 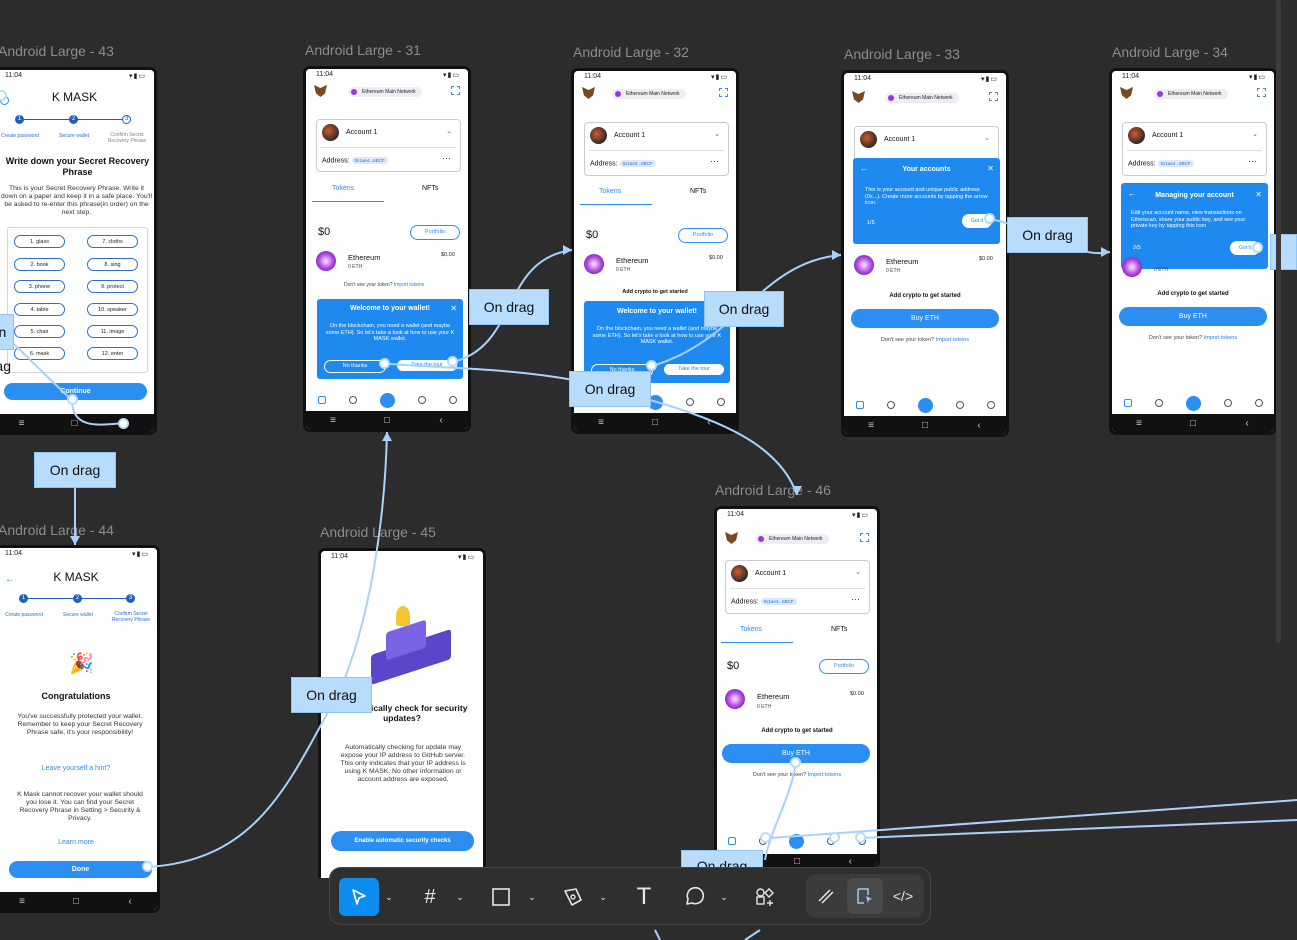 What do you see at coordinates (839, 629) in the screenshot?
I see `tab-nfts: NFTs` at bounding box center [839, 629].